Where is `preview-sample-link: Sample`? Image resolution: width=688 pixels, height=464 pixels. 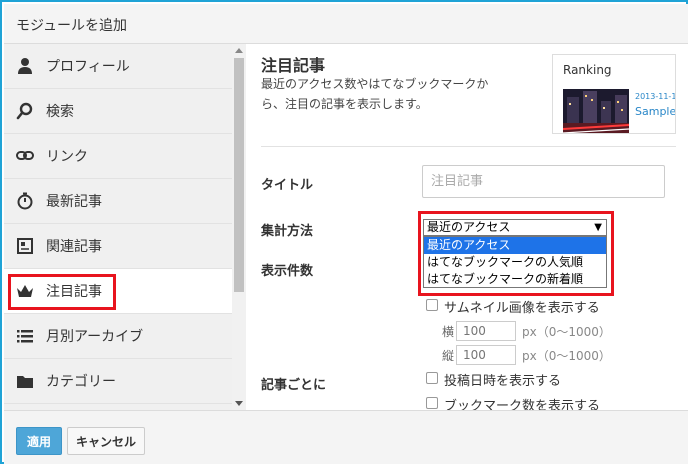 preview-sample-link: Sample is located at coordinates (655, 111).